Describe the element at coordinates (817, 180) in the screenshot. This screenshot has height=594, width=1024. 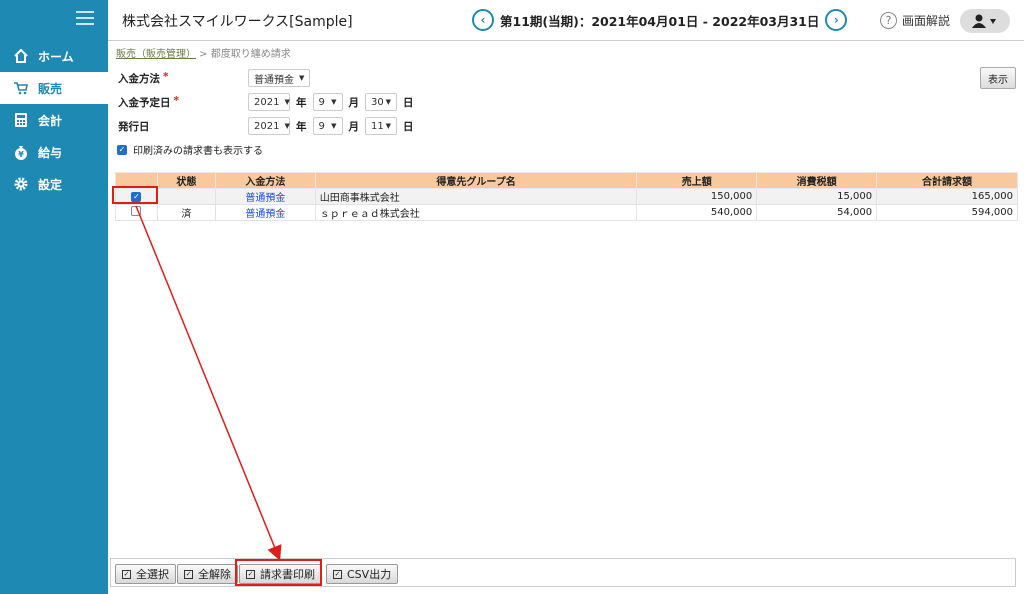
I see `col-tax: 消費税額` at that location.